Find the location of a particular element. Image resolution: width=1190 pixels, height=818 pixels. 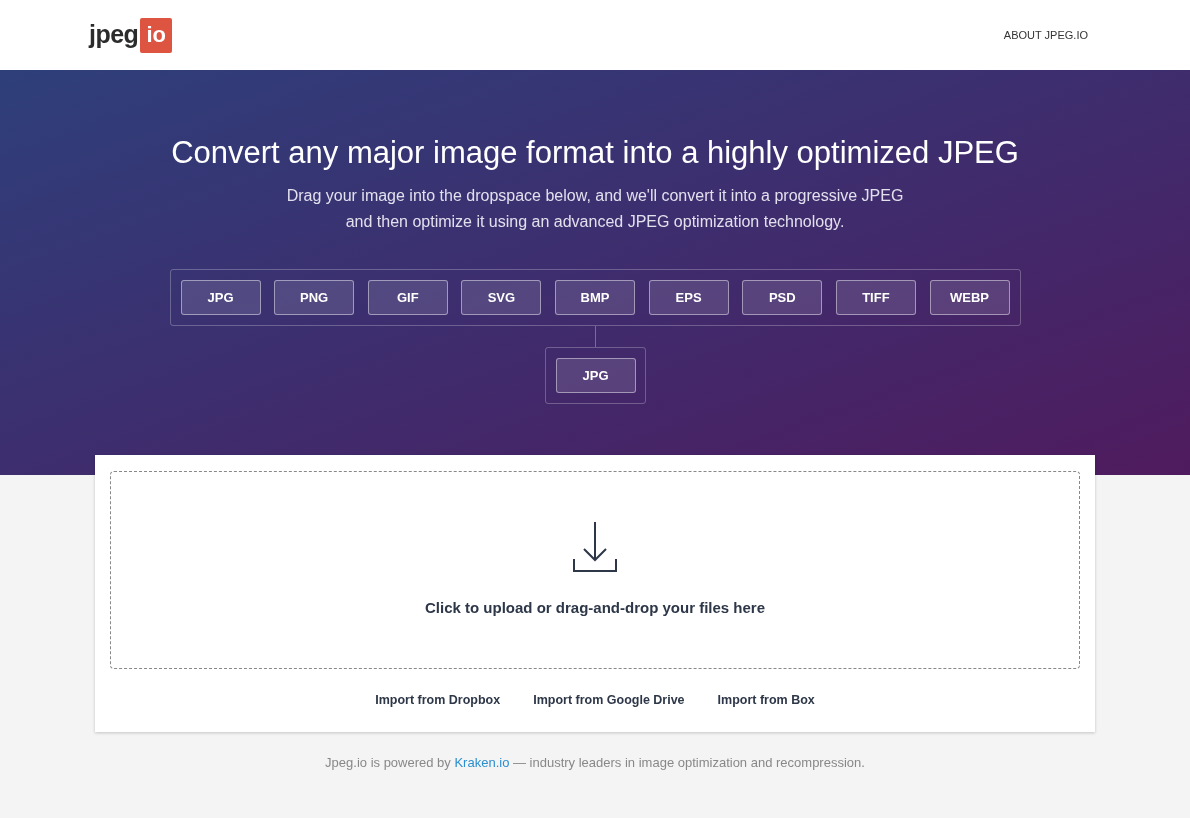

format-button: PSD is located at coordinates (782, 298).